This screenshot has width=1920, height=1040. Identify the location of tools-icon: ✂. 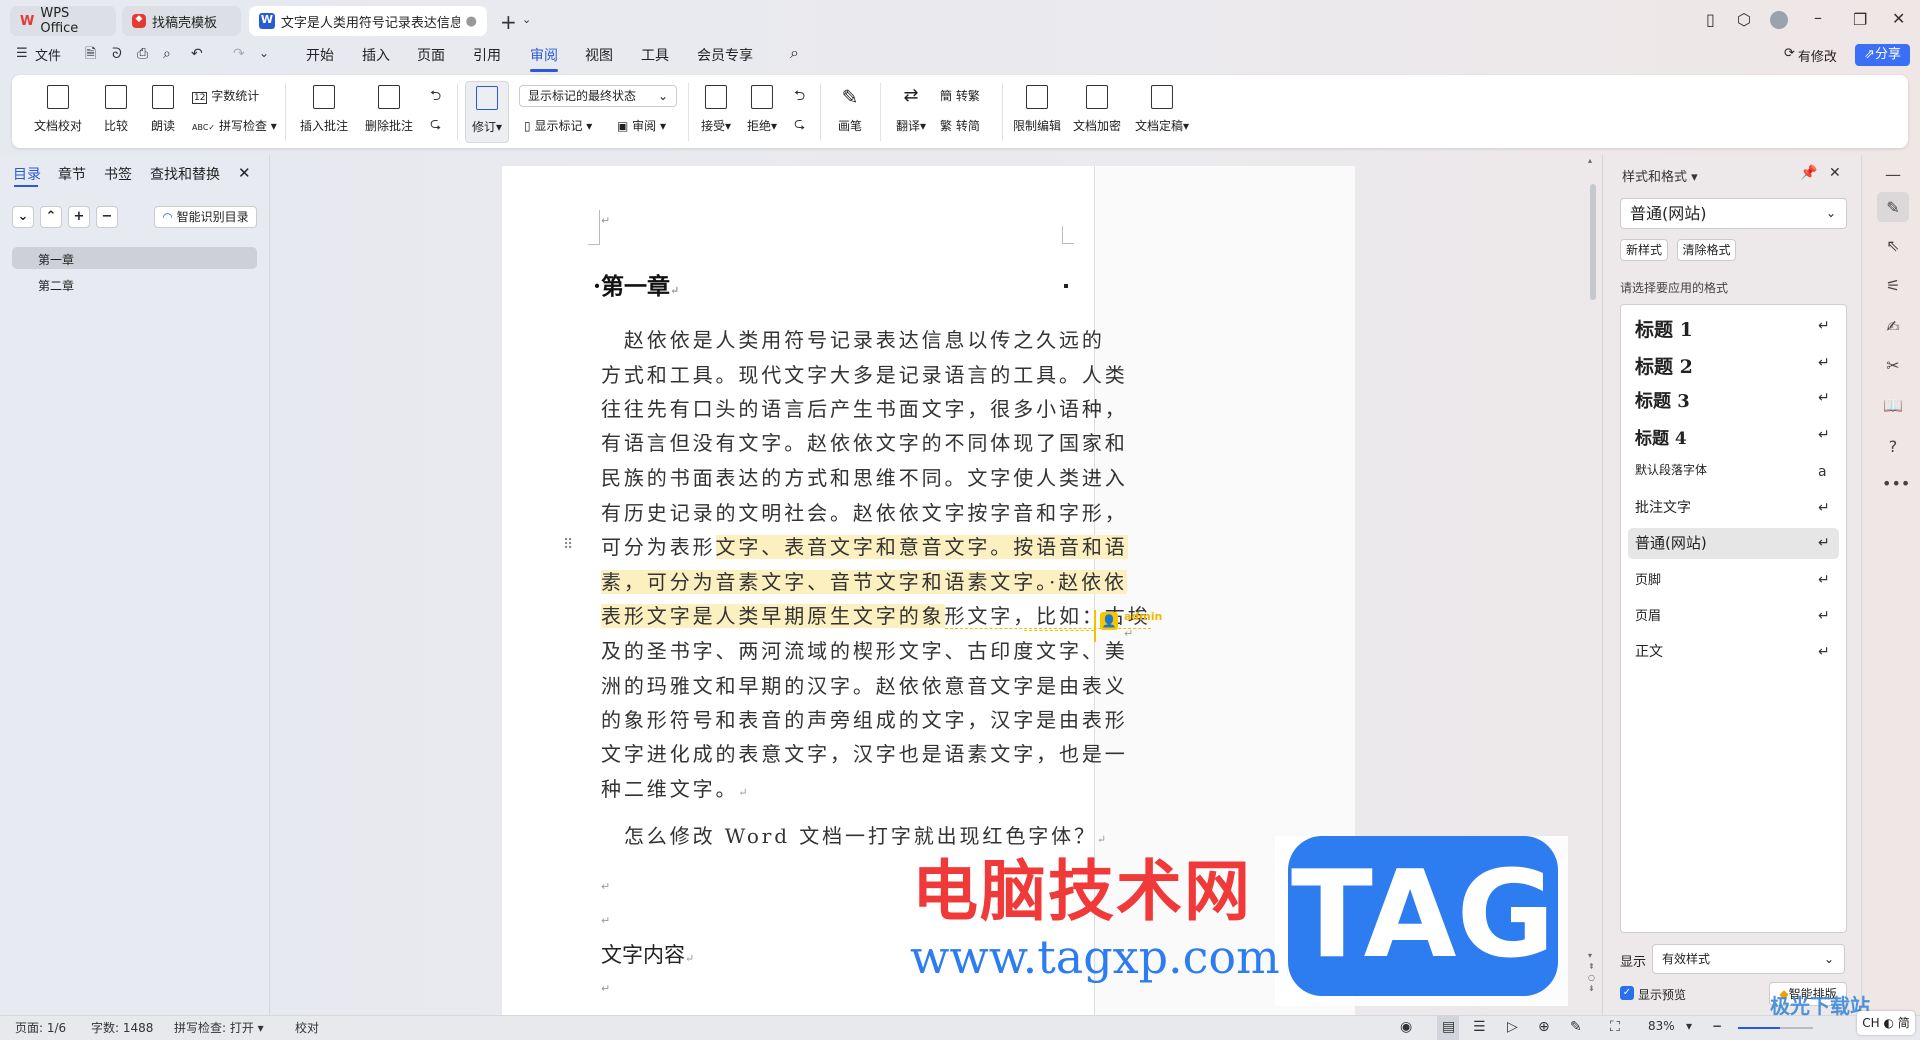
(1893, 365).